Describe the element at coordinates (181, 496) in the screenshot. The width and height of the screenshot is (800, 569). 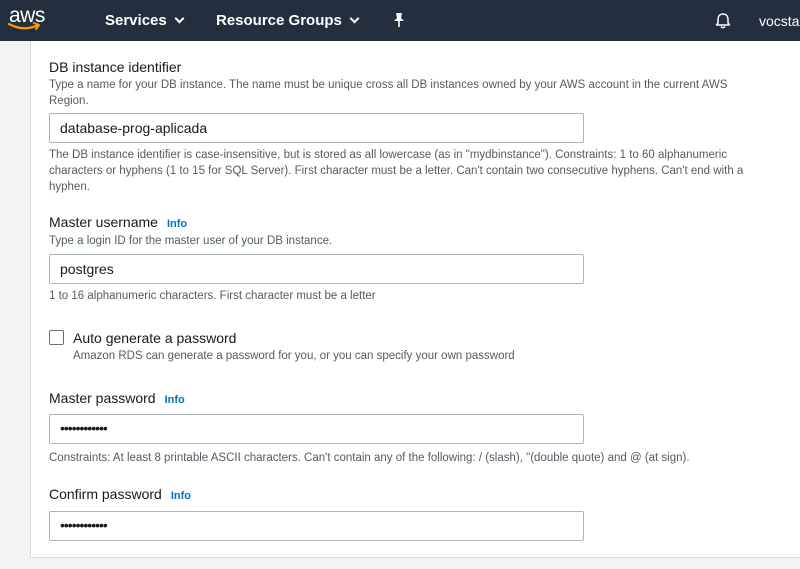
I see `confirm-password-info-link: Info` at that location.